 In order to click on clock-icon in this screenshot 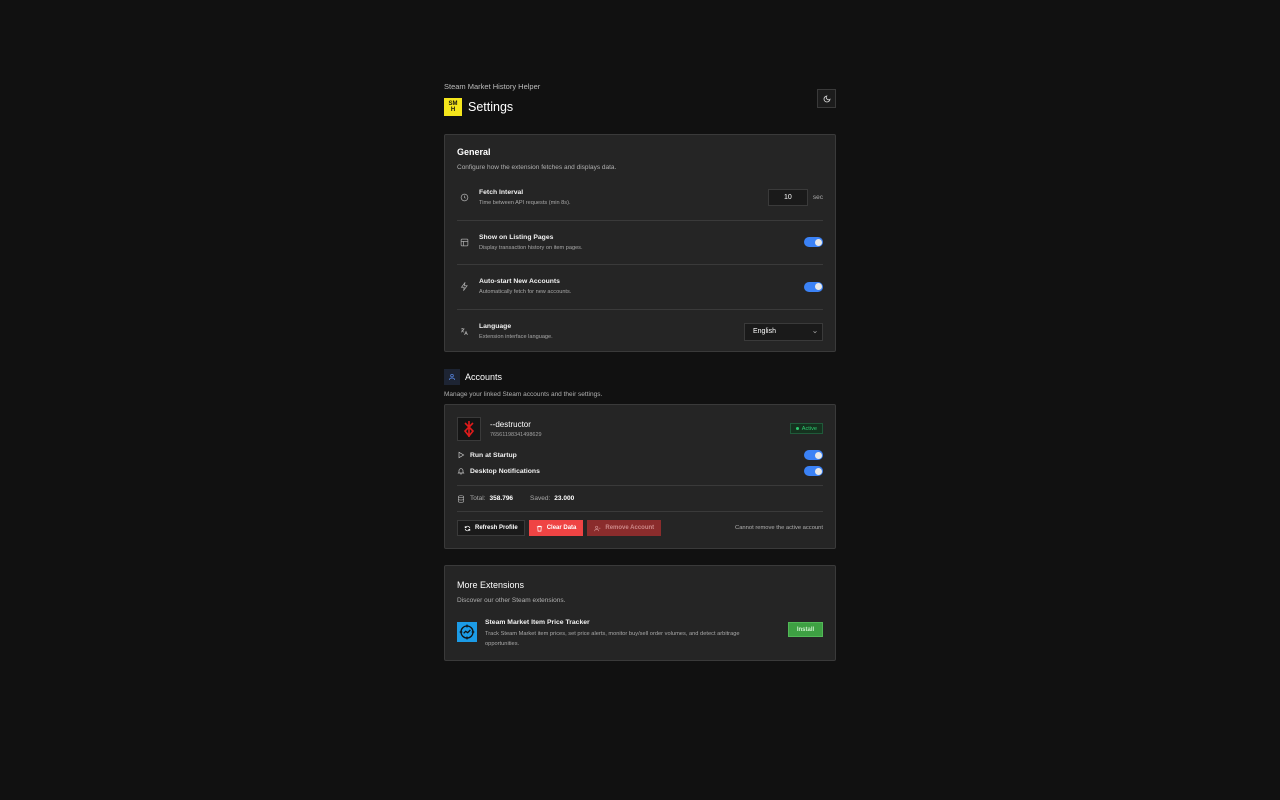, I will do `click(464, 198)`.